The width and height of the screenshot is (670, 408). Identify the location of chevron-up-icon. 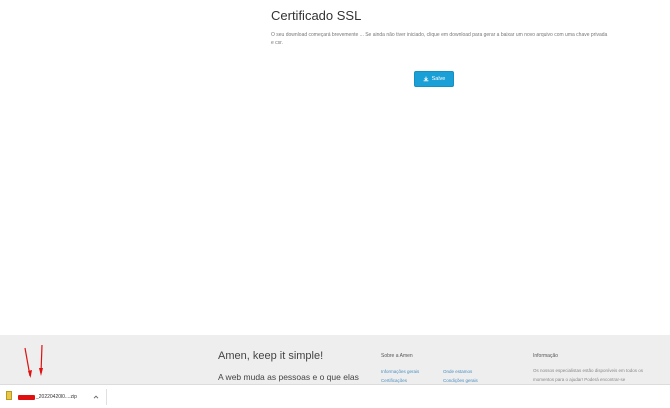
(96, 397).